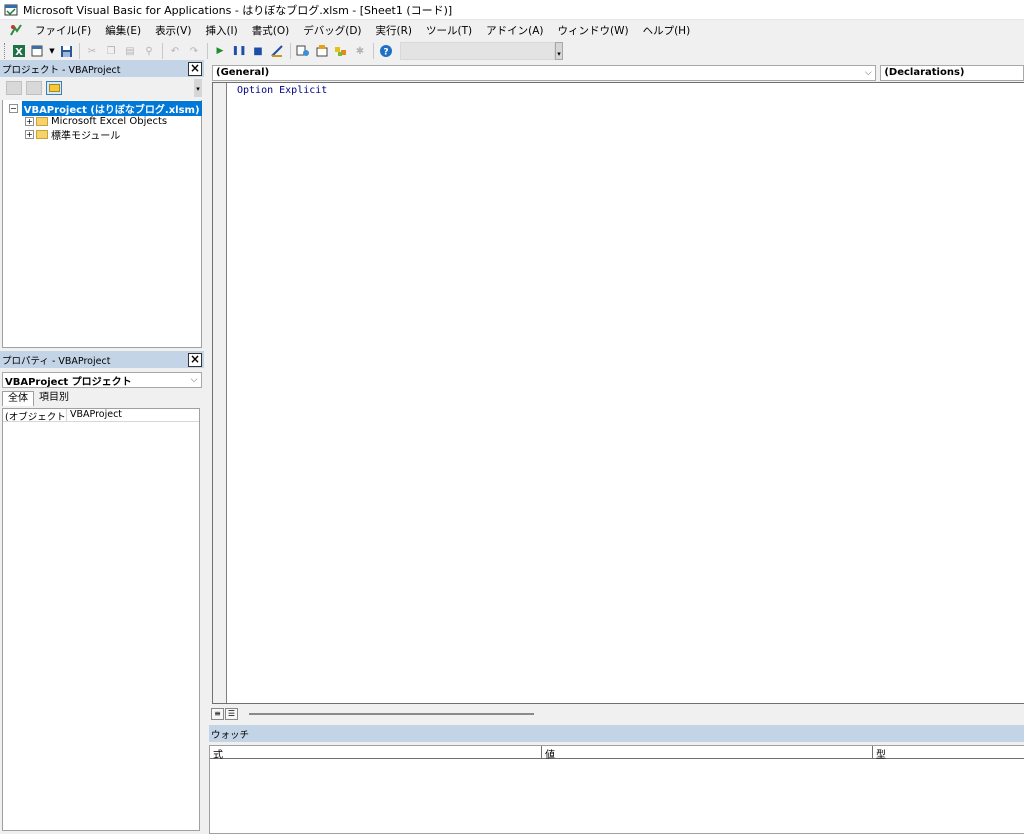  Describe the element at coordinates (217, 713) in the screenshot. I see `procedure-view-icon: ≡` at that location.